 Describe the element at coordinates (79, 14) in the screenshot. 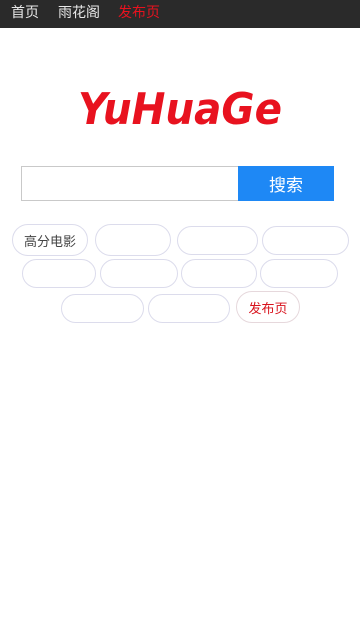

I see `nav-item-yuhuage: 雨花阁` at that location.